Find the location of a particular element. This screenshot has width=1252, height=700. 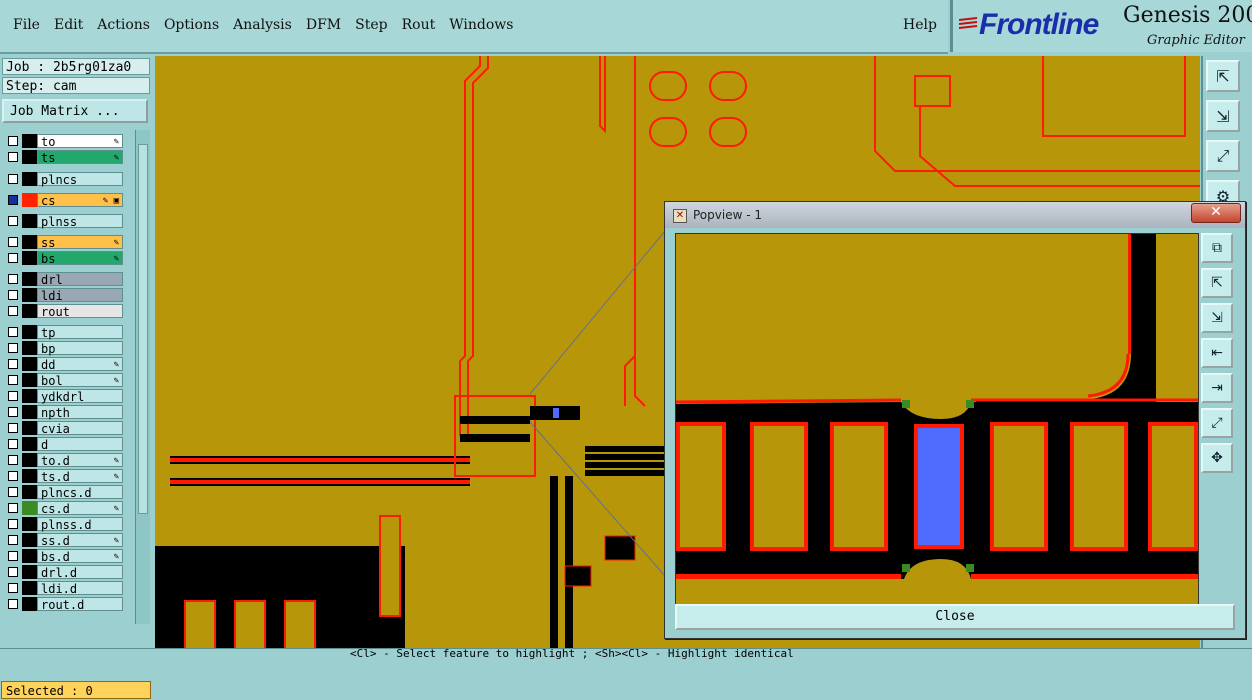

menu-step: Step is located at coordinates (371, 25).